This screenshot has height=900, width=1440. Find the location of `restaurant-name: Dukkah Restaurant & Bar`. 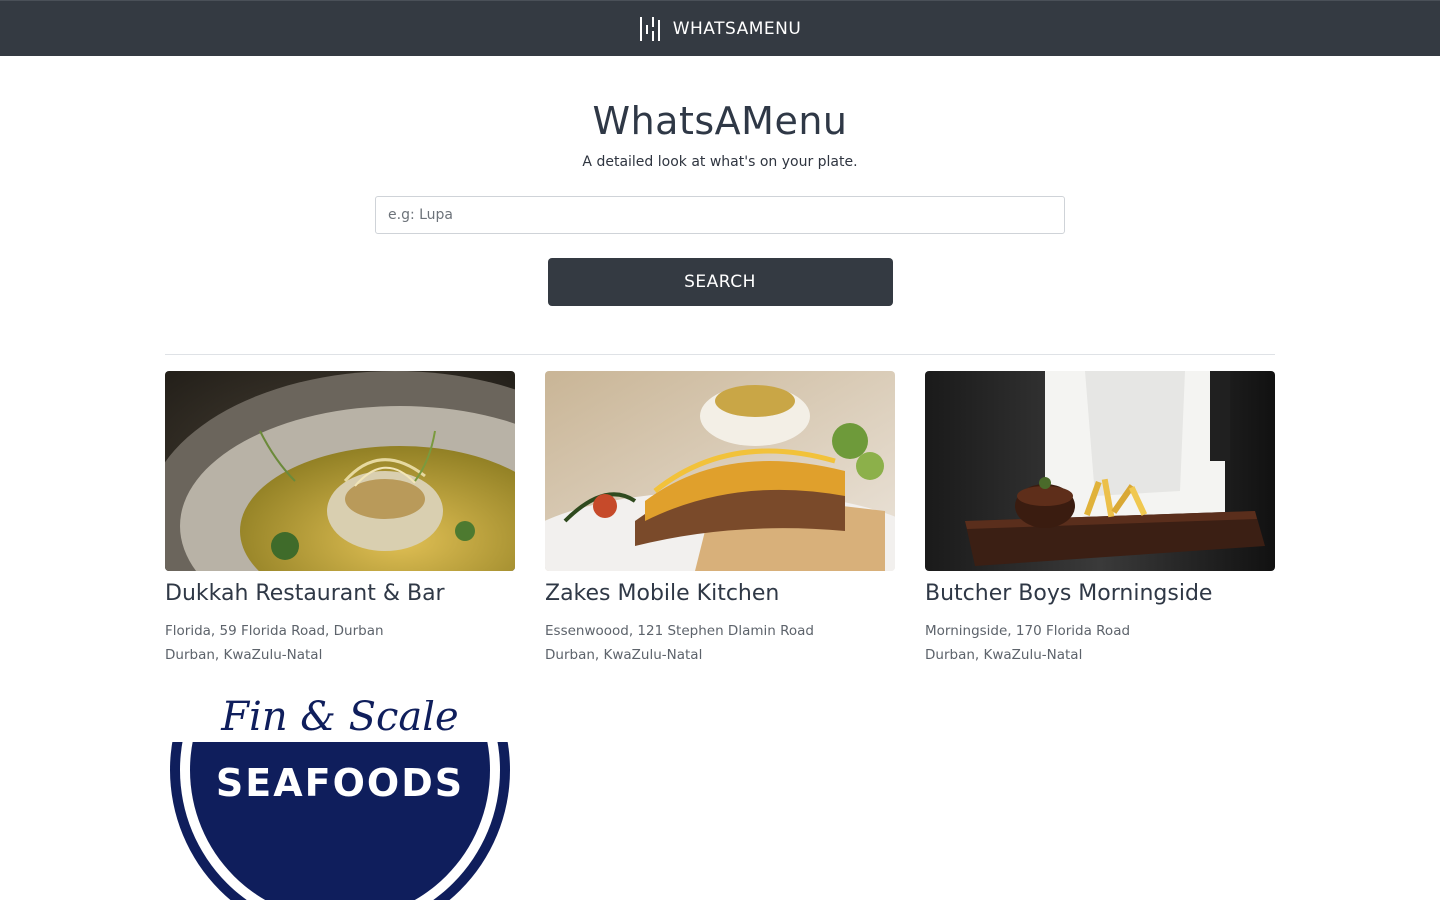

restaurant-name: Dukkah Restaurant & Bar is located at coordinates (340, 594).